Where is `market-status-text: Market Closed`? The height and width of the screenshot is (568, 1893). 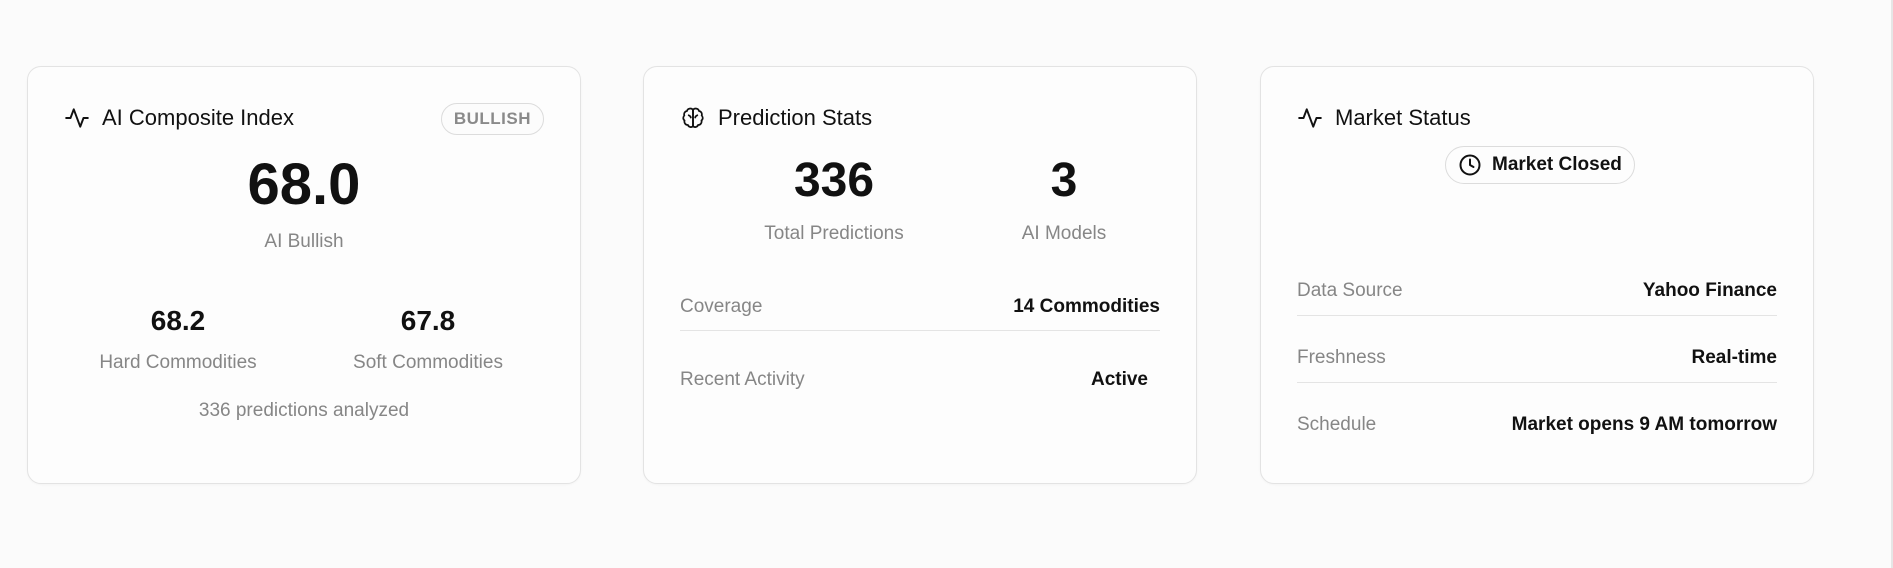 market-status-text: Market Closed is located at coordinates (1557, 164).